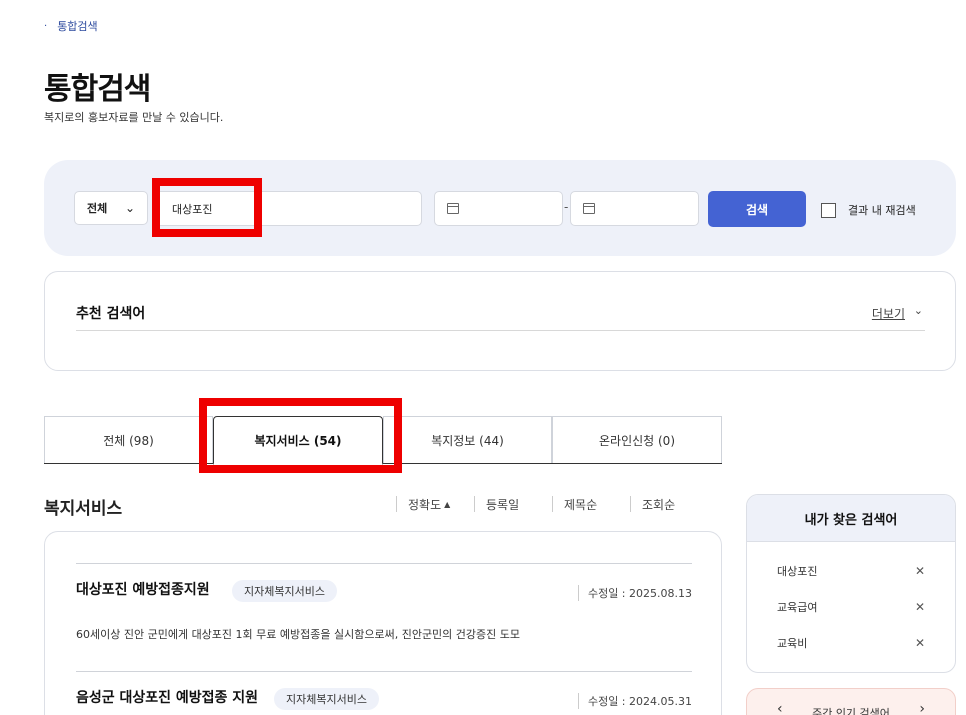 Image resolution: width=966 pixels, height=715 pixels. What do you see at coordinates (111, 314) in the screenshot?
I see `recommended-title: 추천 검색어` at bounding box center [111, 314].